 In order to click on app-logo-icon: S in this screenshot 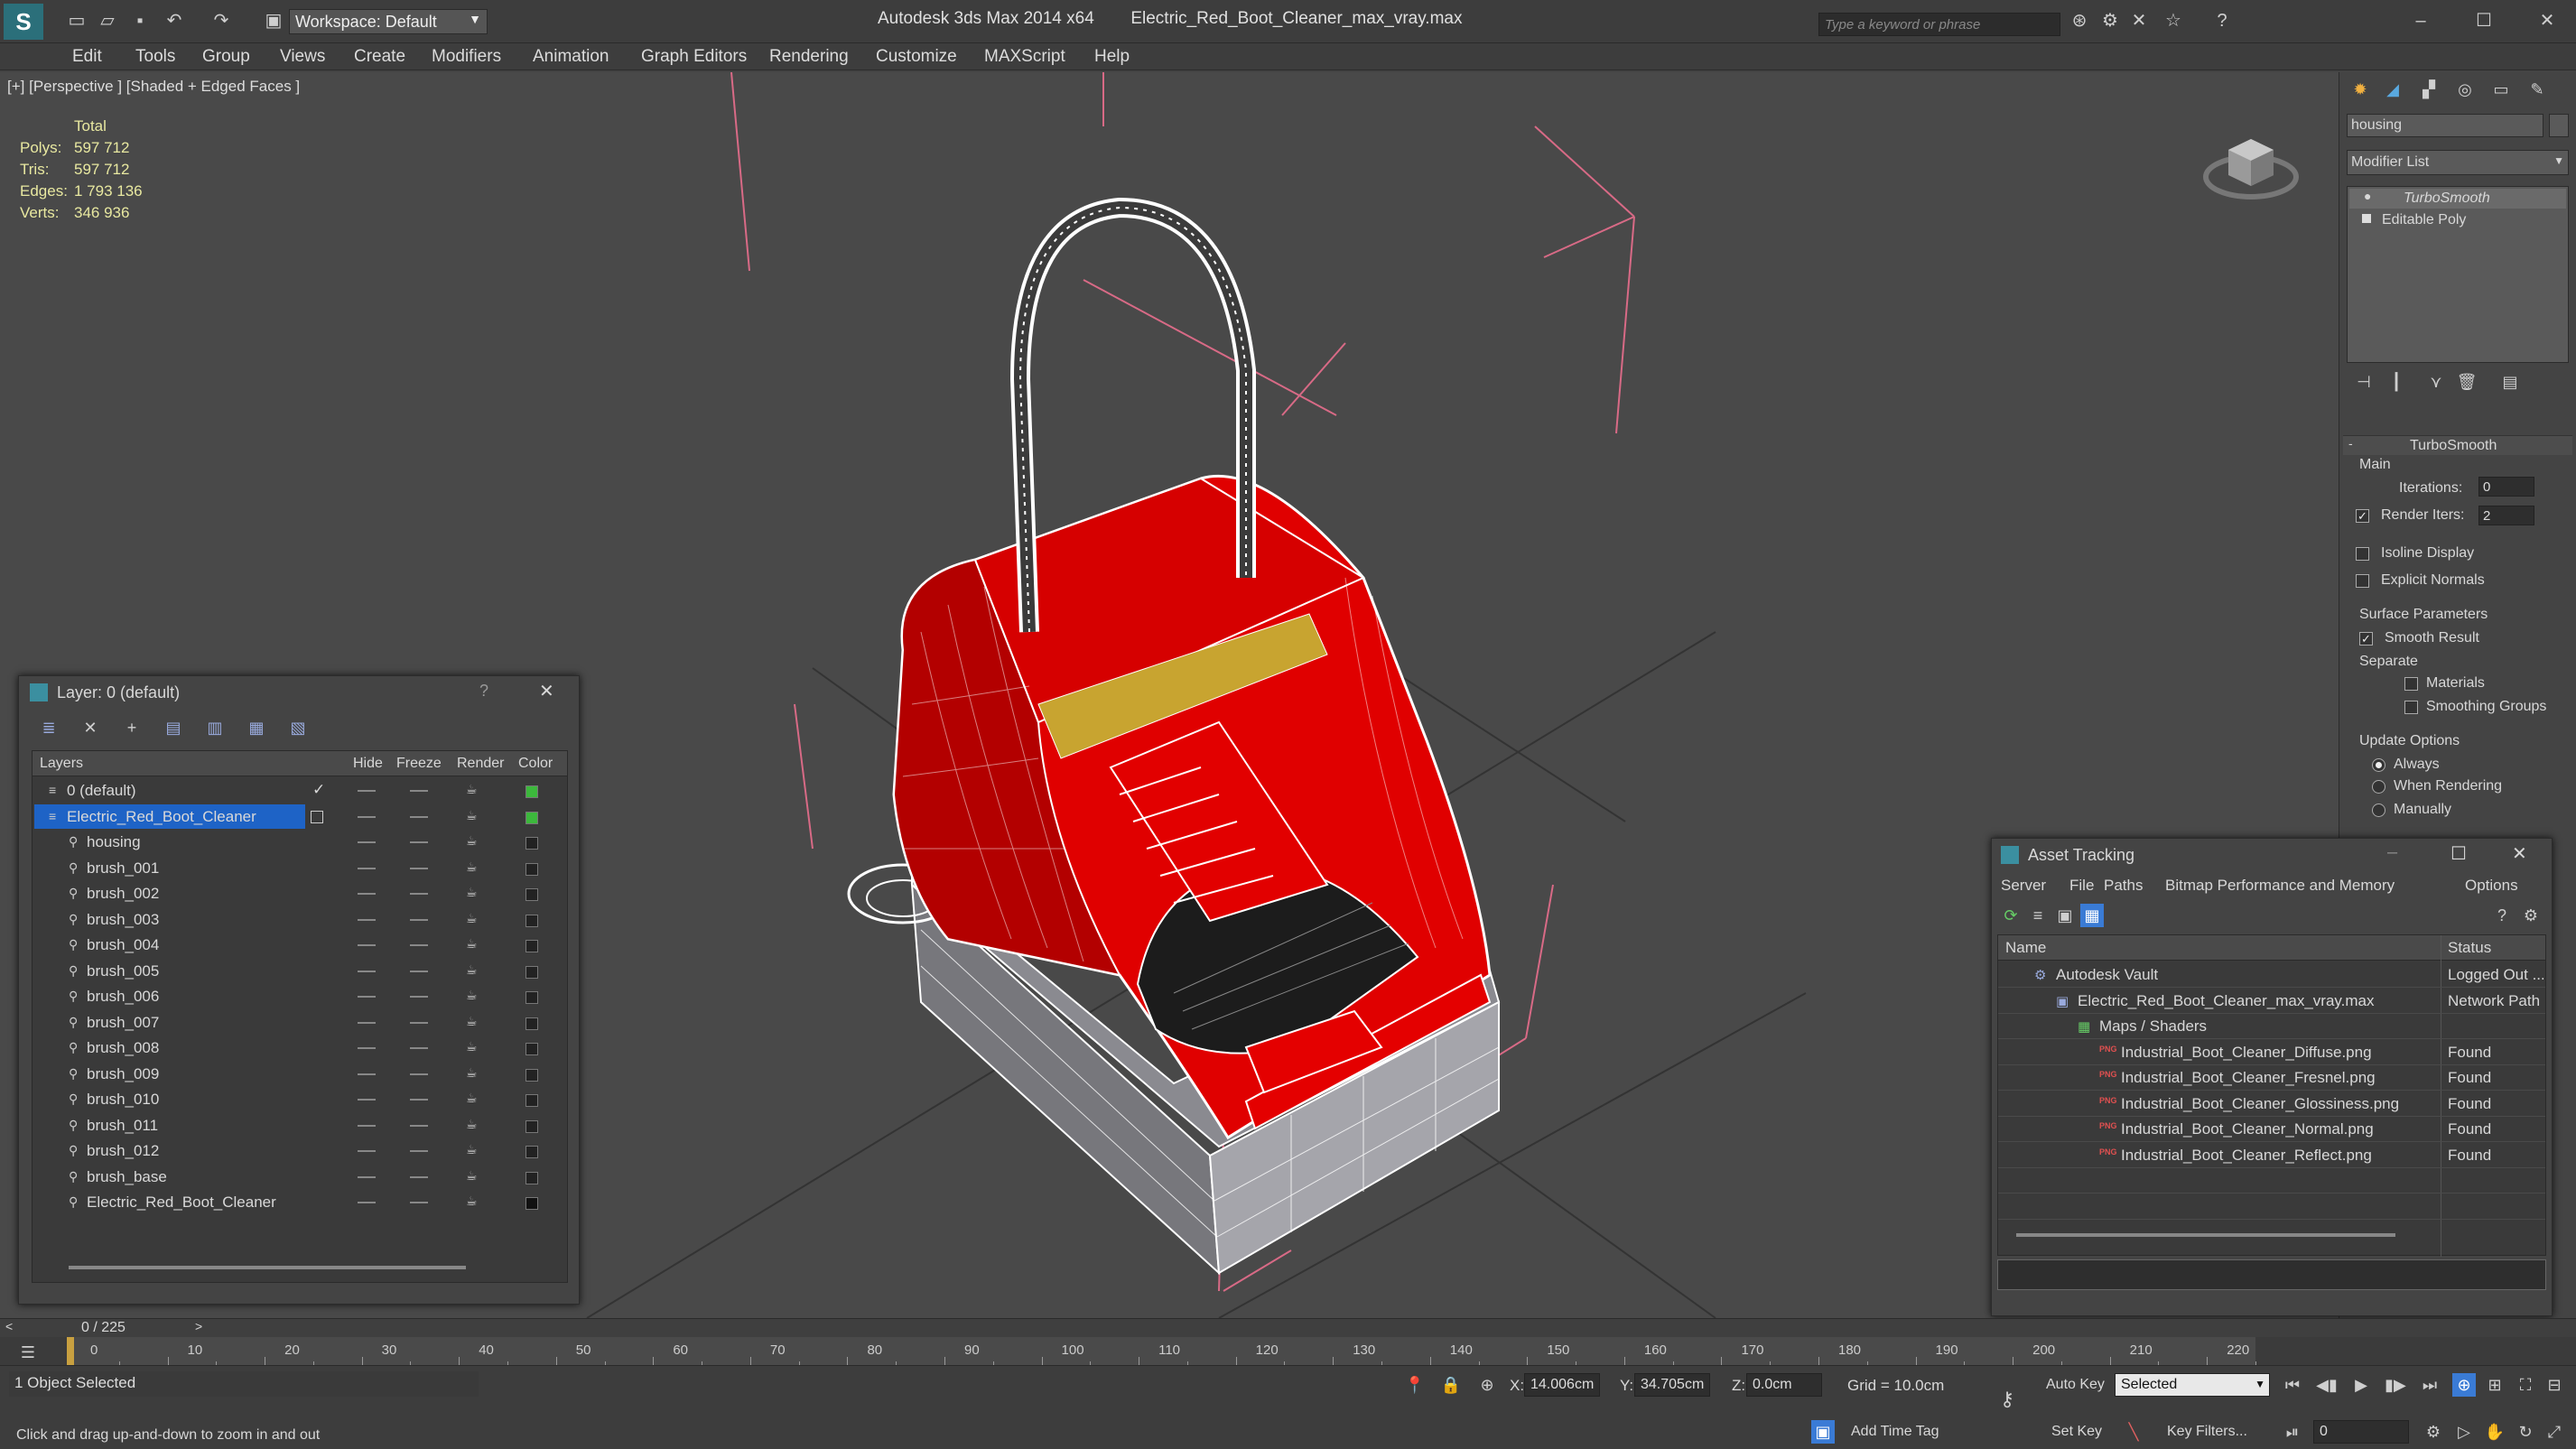, I will do `click(23, 22)`.